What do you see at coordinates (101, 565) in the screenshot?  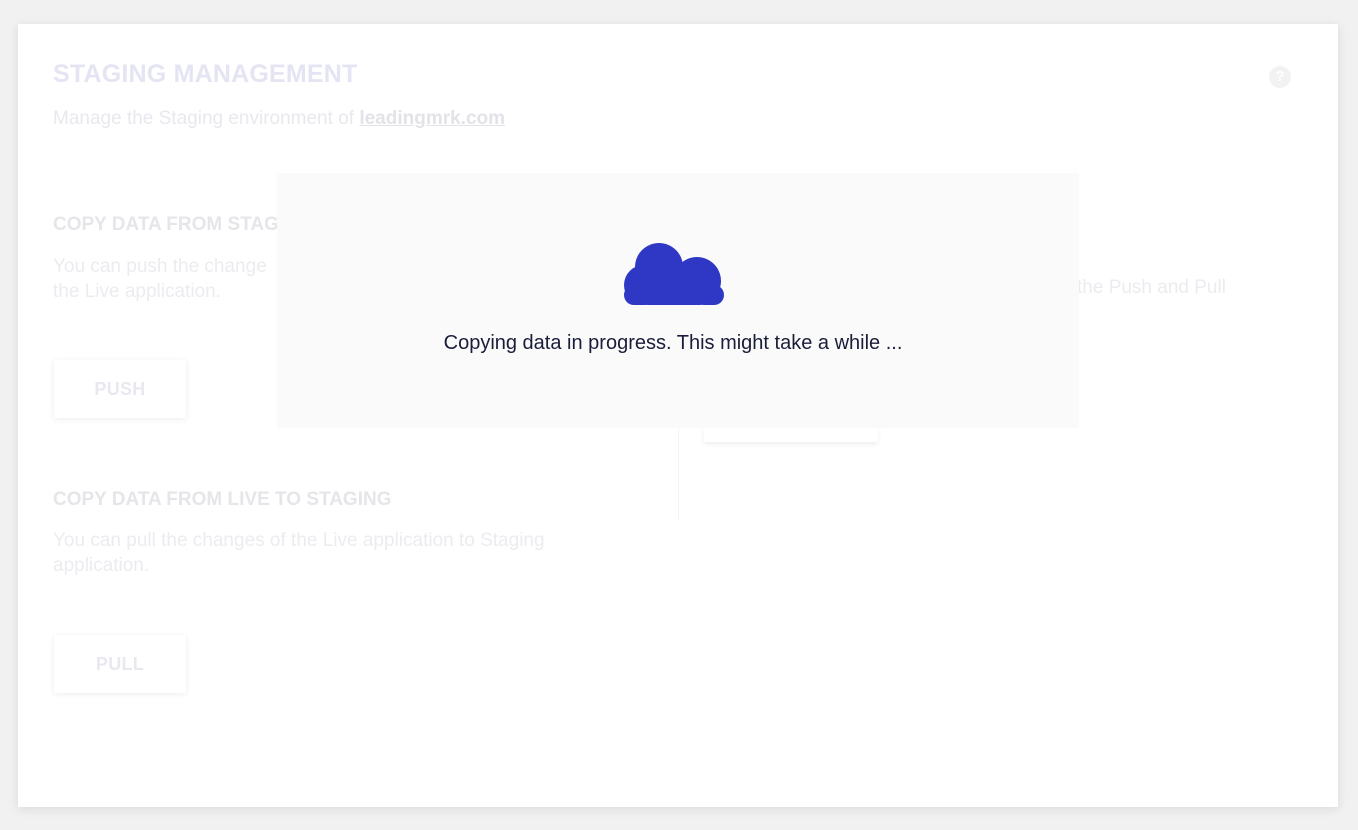 I see `pull-desc-line-2: application.` at bounding box center [101, 565].